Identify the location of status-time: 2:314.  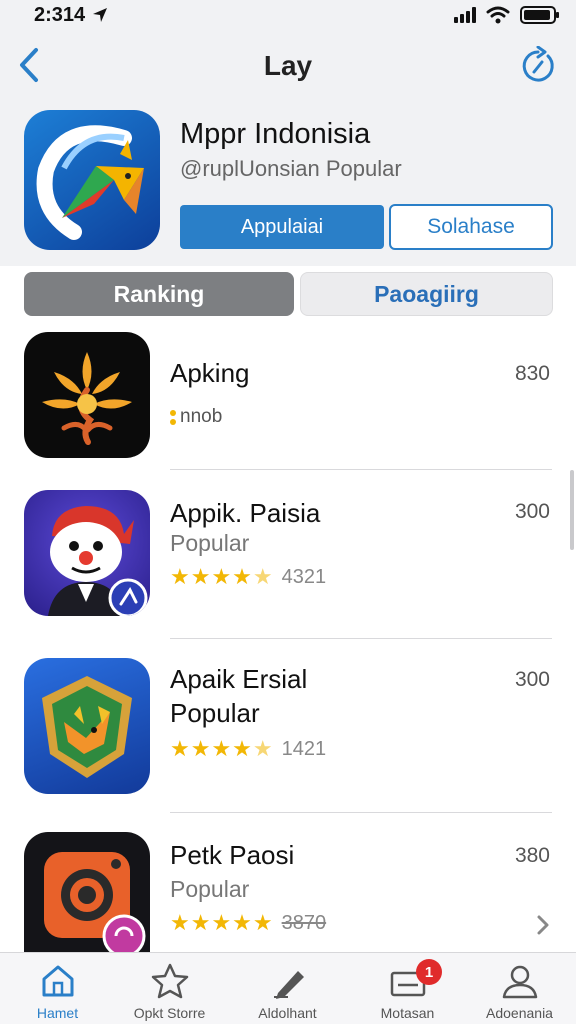
(60, 15).